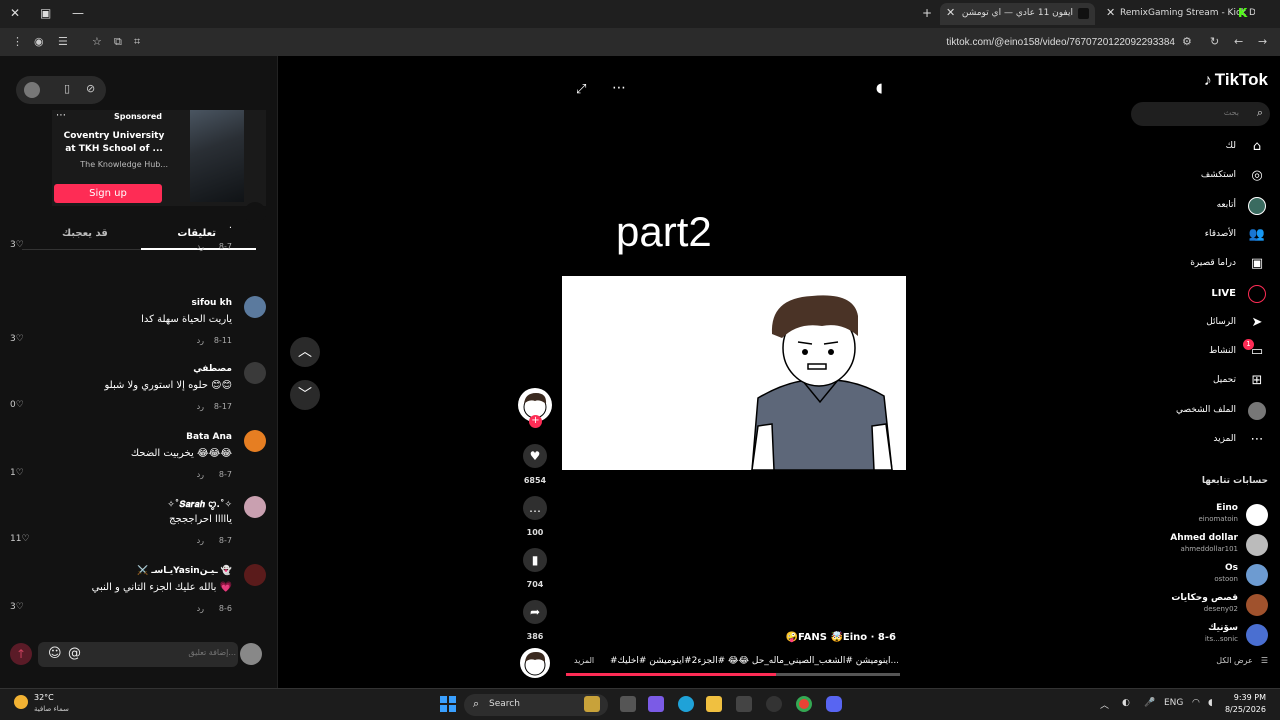  Describe the element at coordinates (61, 115) in the screenshot. I see `ad-more-icon: ⋯` at that location.